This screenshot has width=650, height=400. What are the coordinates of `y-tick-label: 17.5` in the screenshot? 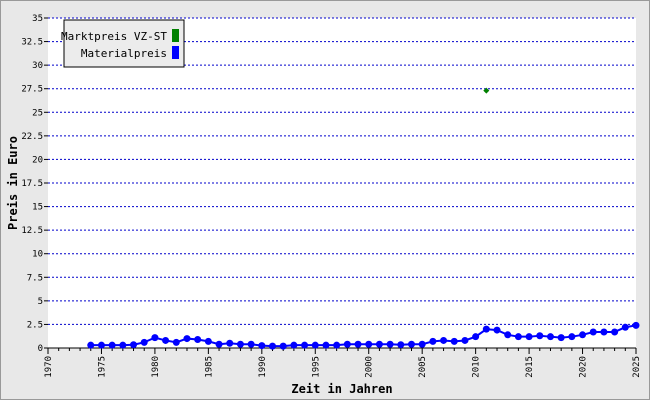 It's located at (32, 184).